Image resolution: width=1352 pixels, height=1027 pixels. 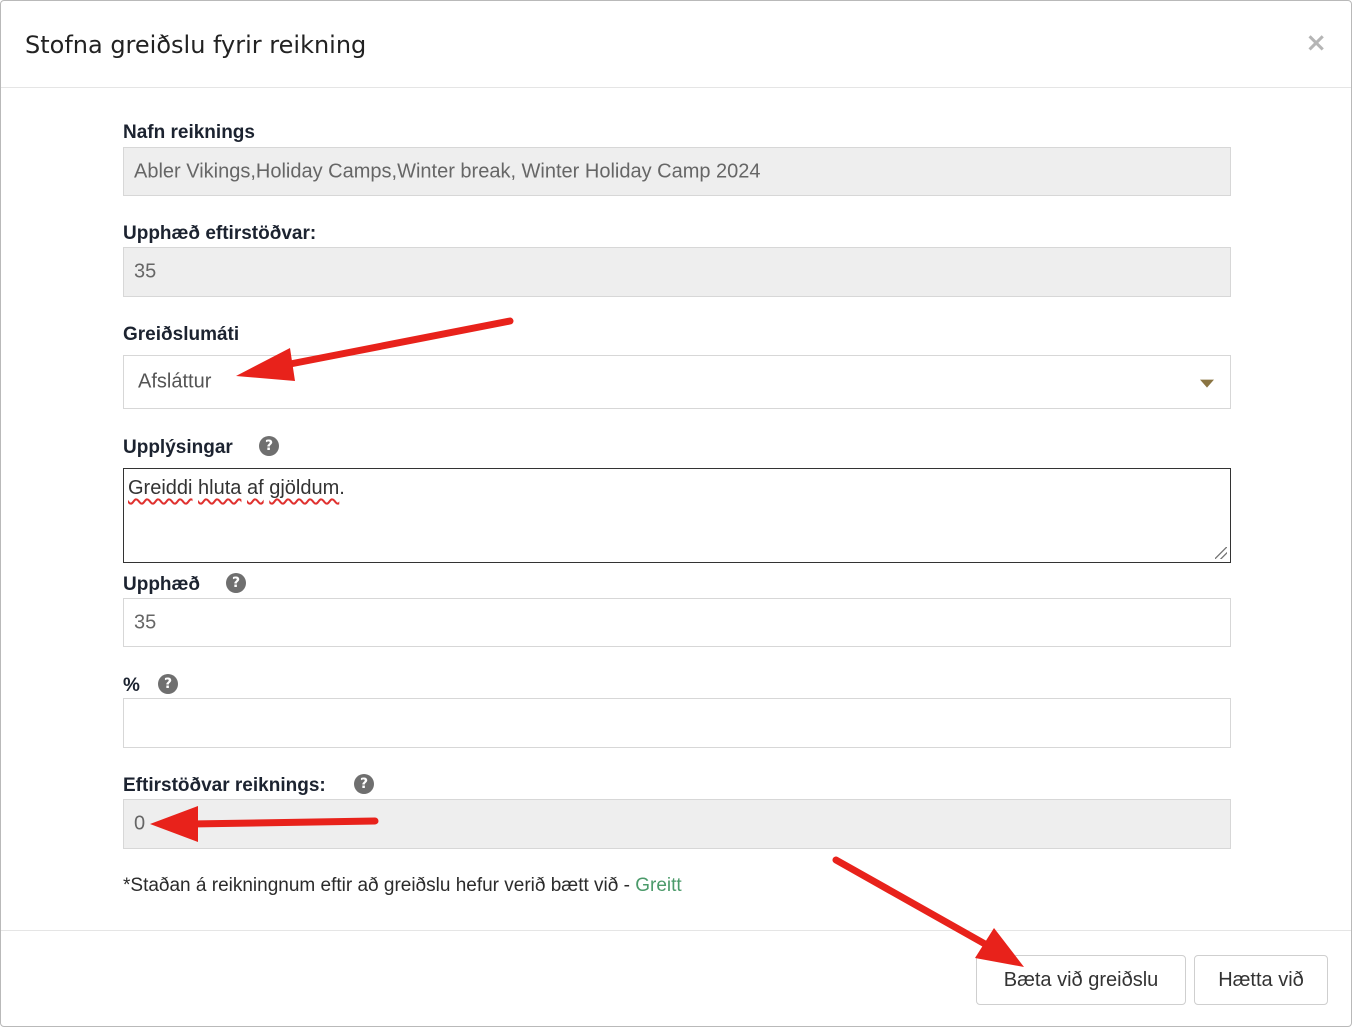 What do you see at coordinates (1081, 980) in the screenshot?
I see `add-payment-button: Bæta við greiðslu` at bounding box center [1081, 980].